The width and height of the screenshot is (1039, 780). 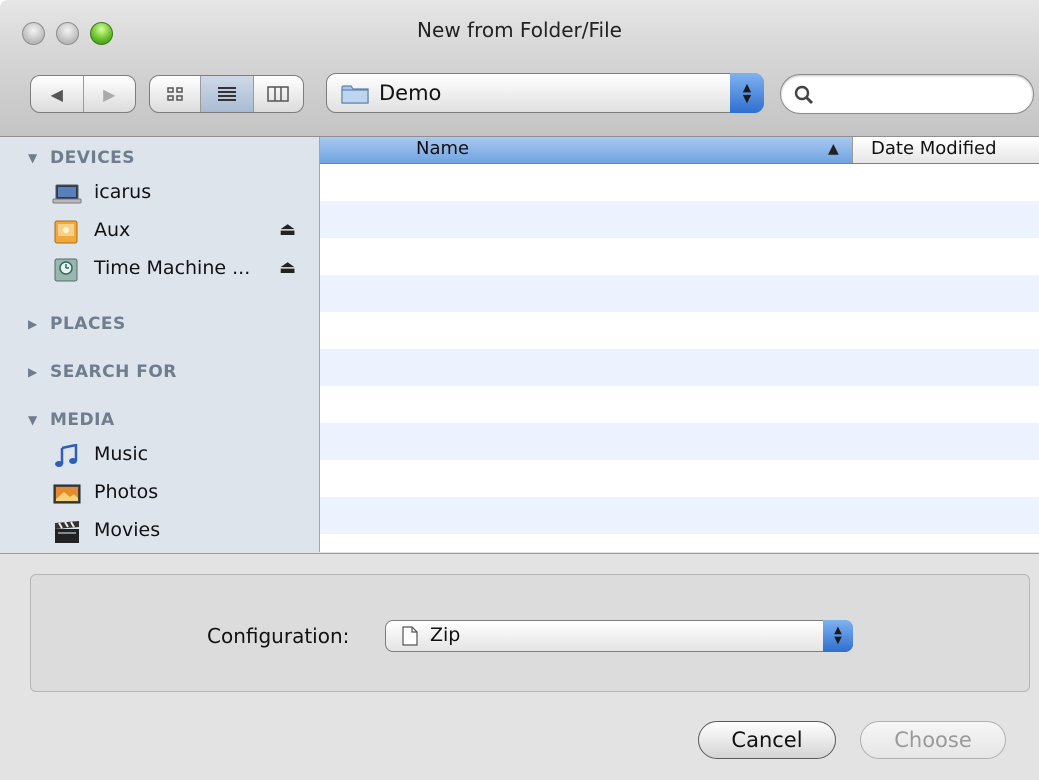 What do you see at coordinates (66, 455) in the screenshot?
I see `music-note-icon` at bounding box center [66, 455].